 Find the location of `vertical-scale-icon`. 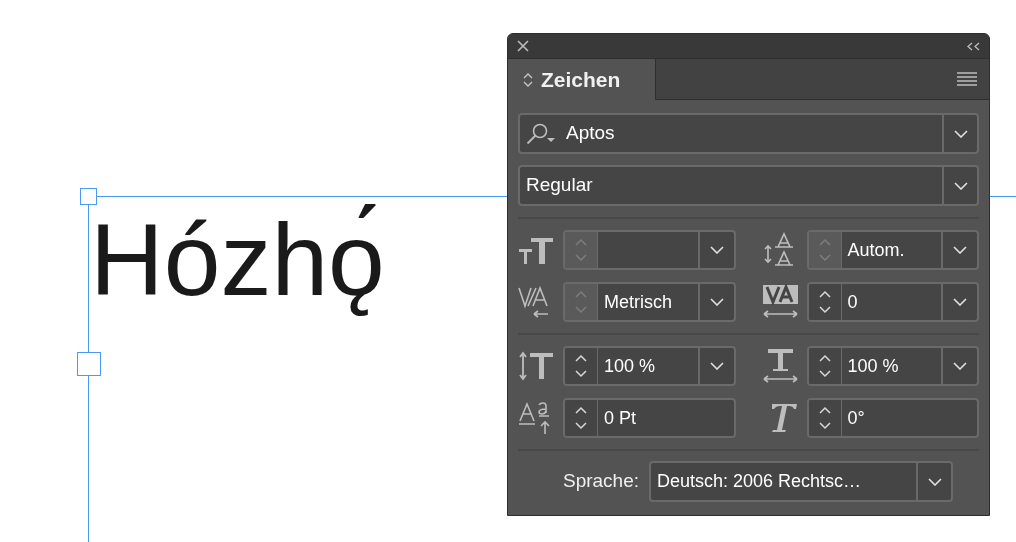

vertical-scale-icon is located at coordinates (536, 366).